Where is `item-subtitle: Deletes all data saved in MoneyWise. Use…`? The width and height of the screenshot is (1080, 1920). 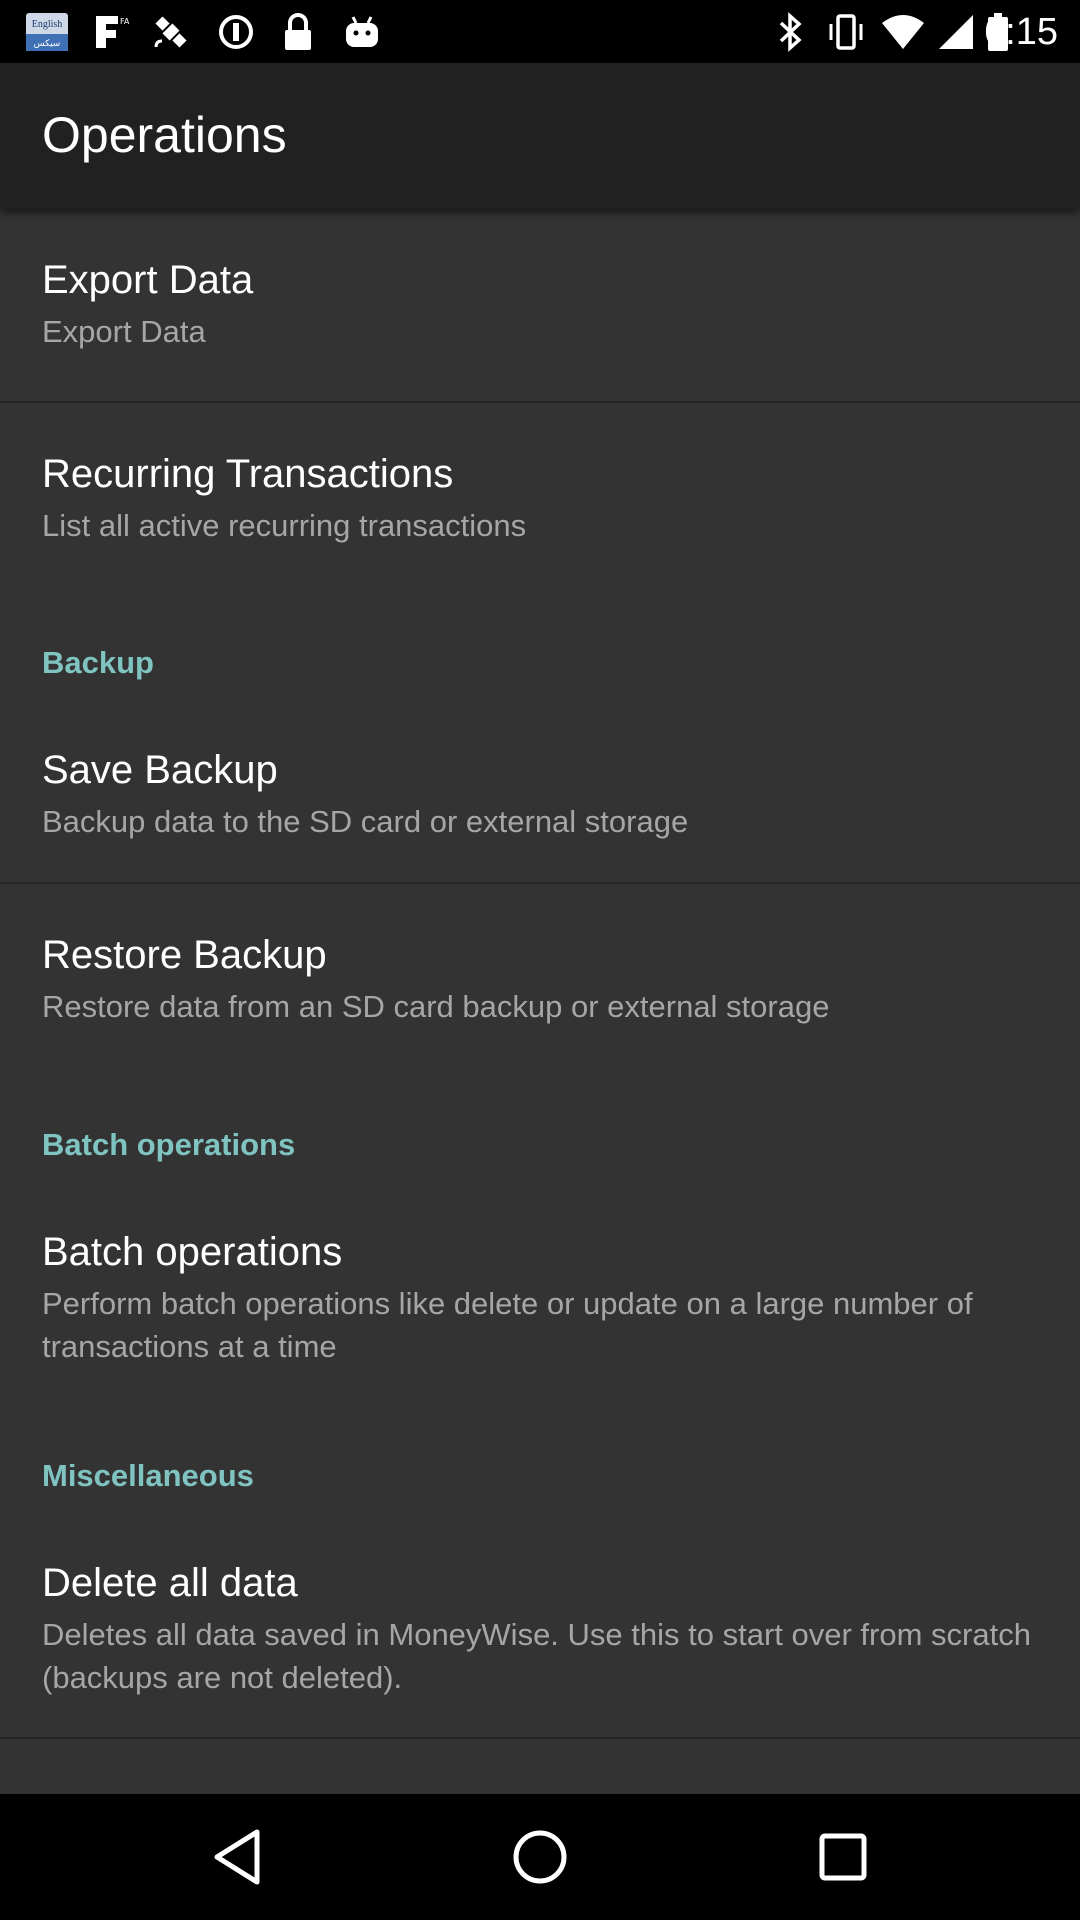 item-subtitle: Deletes all data saved in MoneyWise. Use… is located at coordinates (536, 1656).